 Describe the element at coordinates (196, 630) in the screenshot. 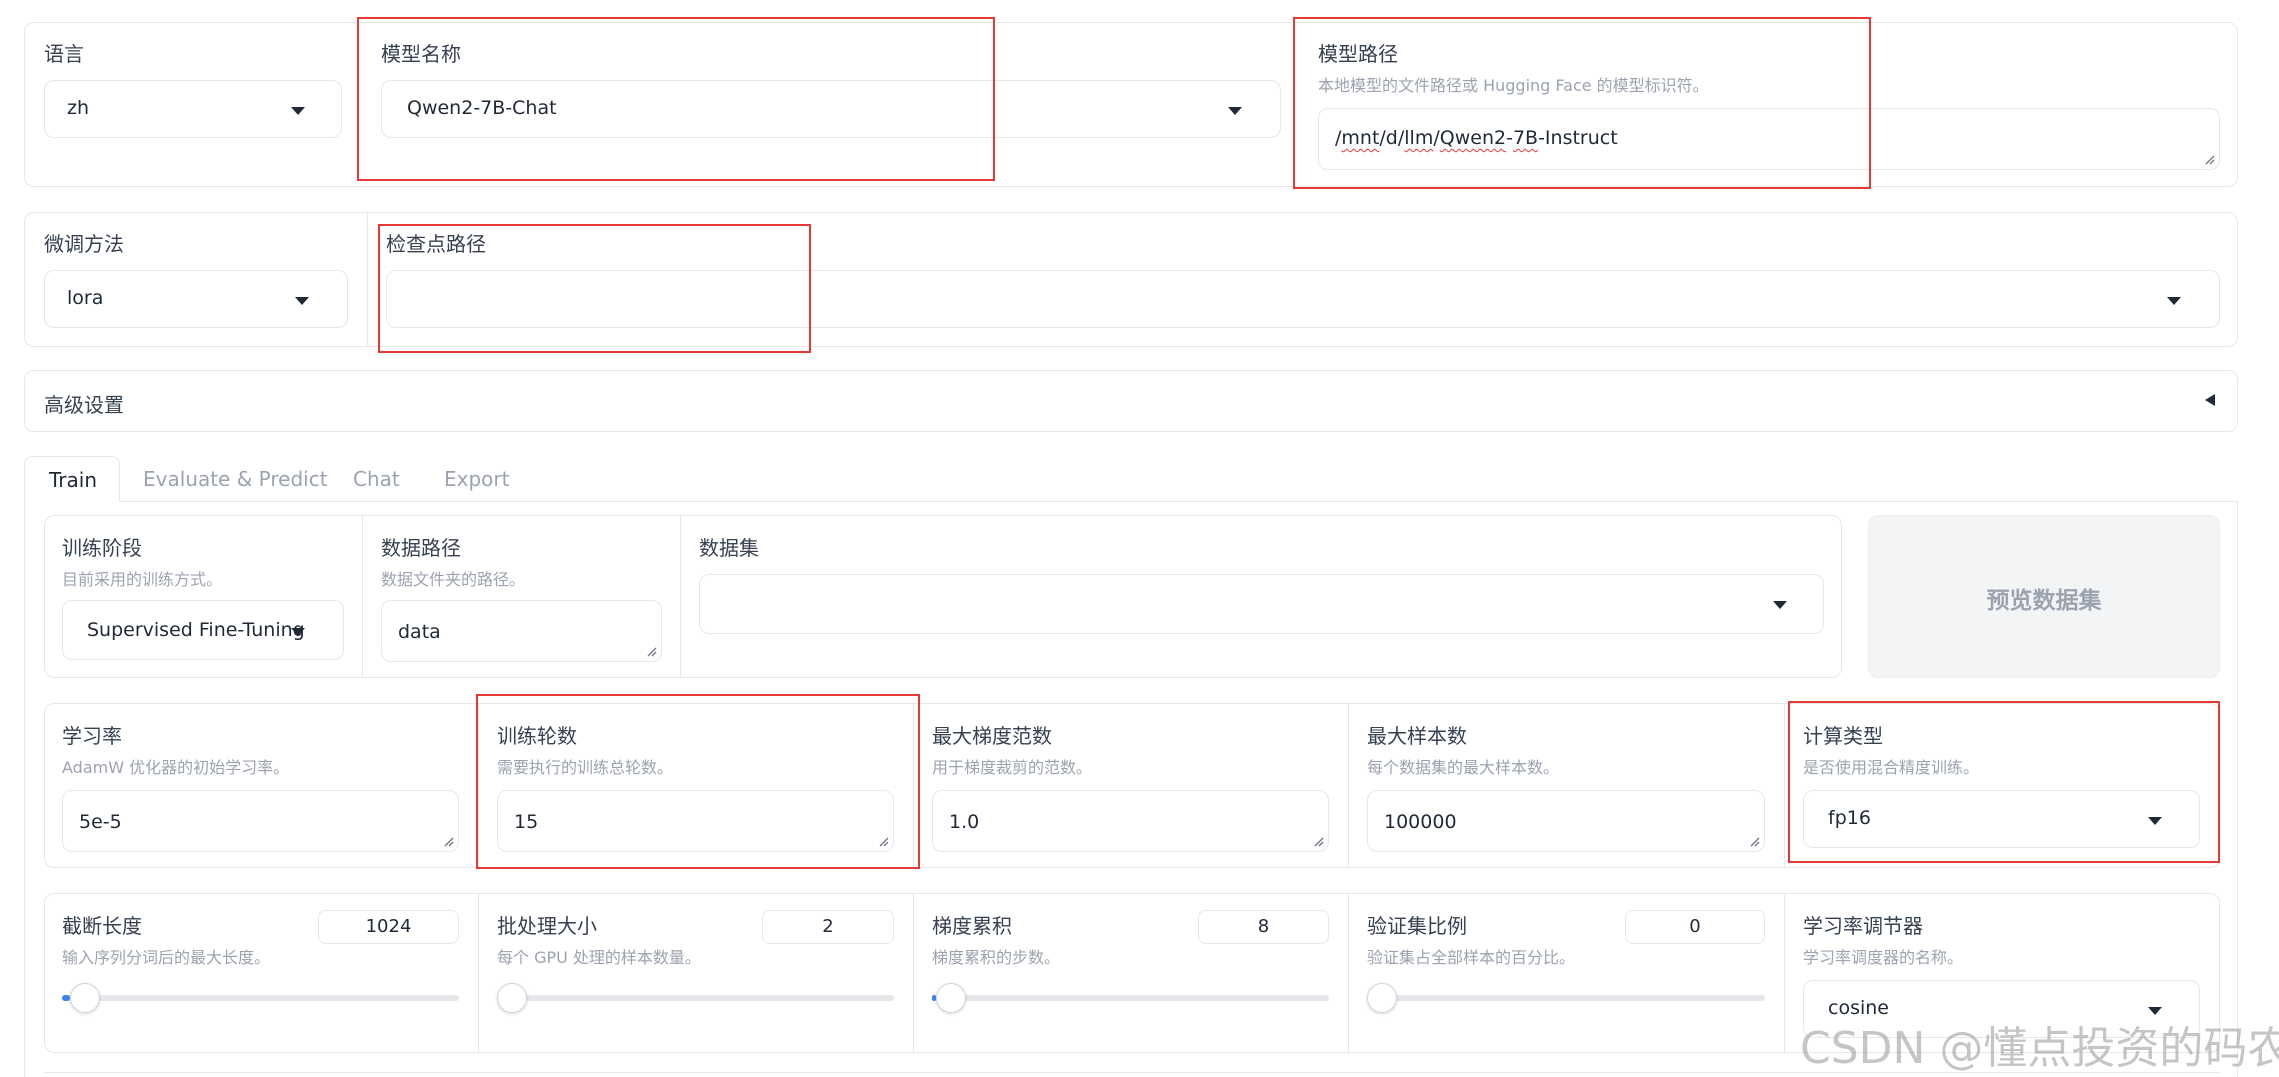

I see `training-stage-value: Supervised Fine-Tuning` at that location.